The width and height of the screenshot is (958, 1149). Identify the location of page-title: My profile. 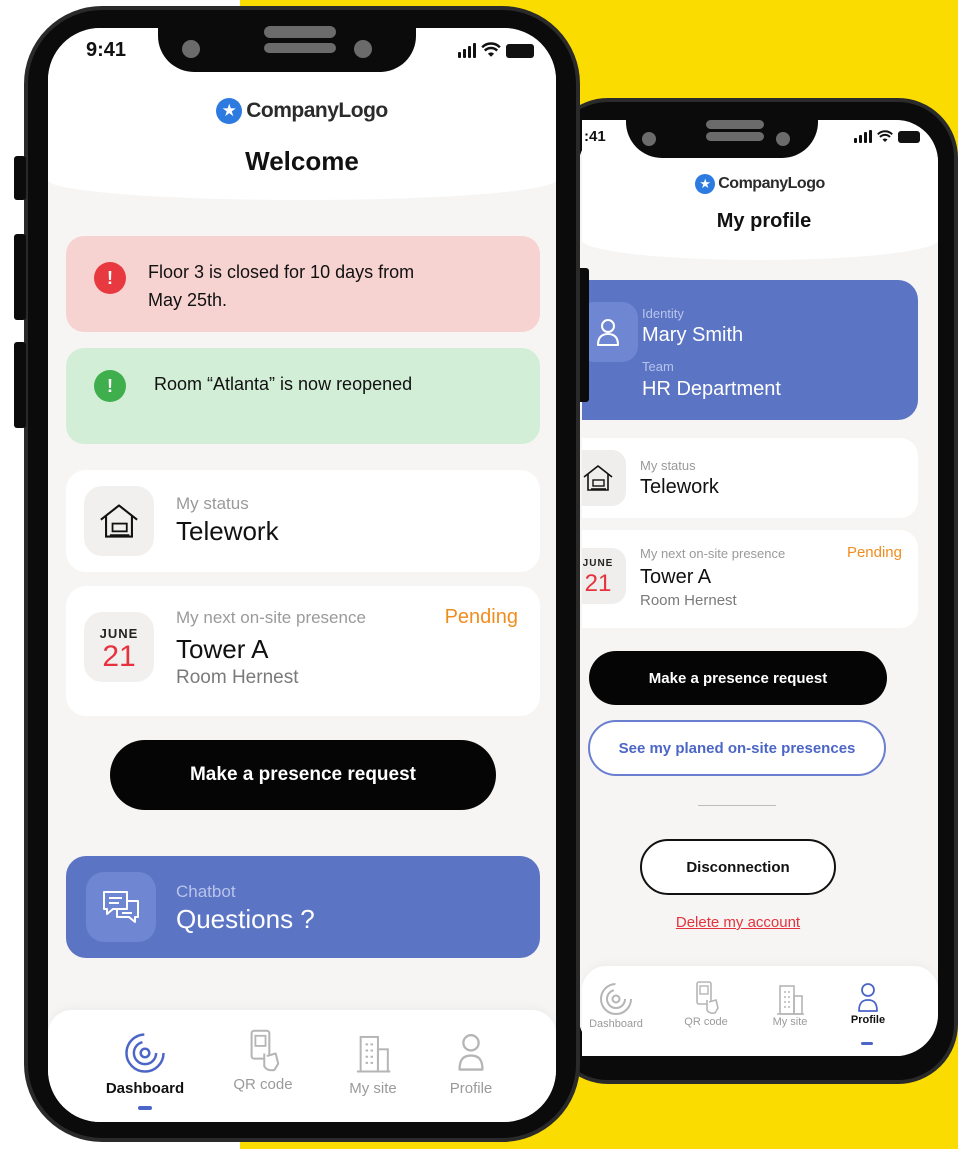
(764, 221).